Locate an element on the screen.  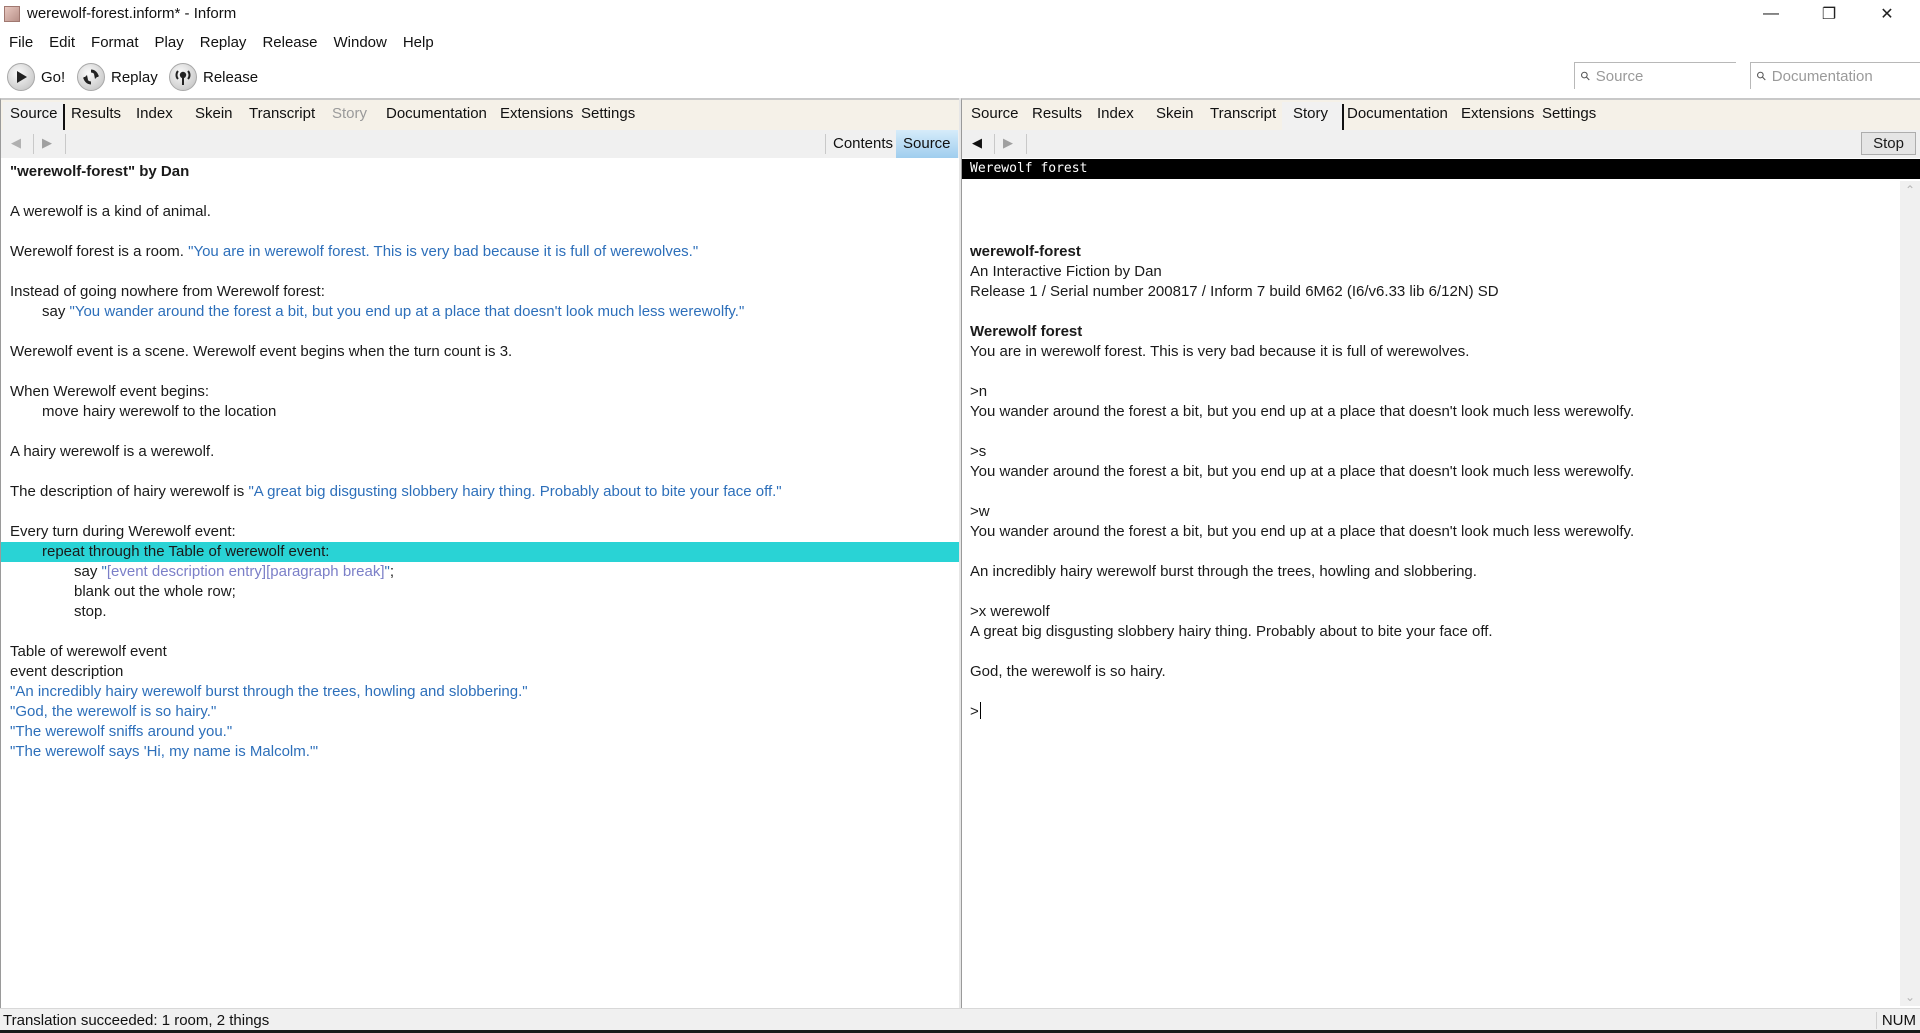
release-button: Release is located at coordinates (213, 77).